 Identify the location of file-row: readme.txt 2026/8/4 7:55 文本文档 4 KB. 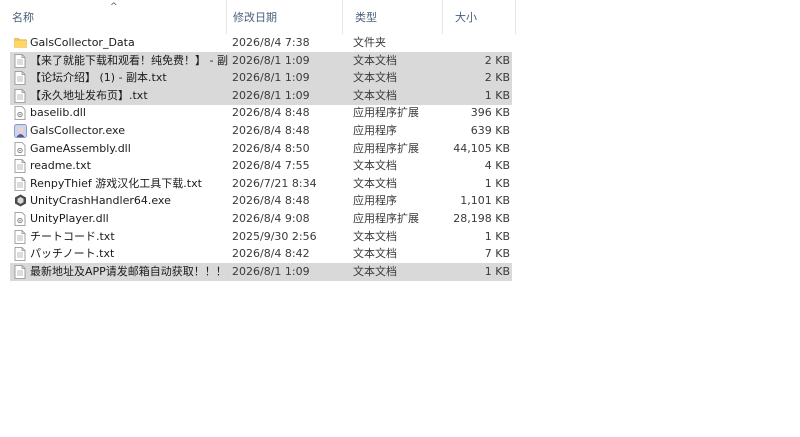
(261, 166).